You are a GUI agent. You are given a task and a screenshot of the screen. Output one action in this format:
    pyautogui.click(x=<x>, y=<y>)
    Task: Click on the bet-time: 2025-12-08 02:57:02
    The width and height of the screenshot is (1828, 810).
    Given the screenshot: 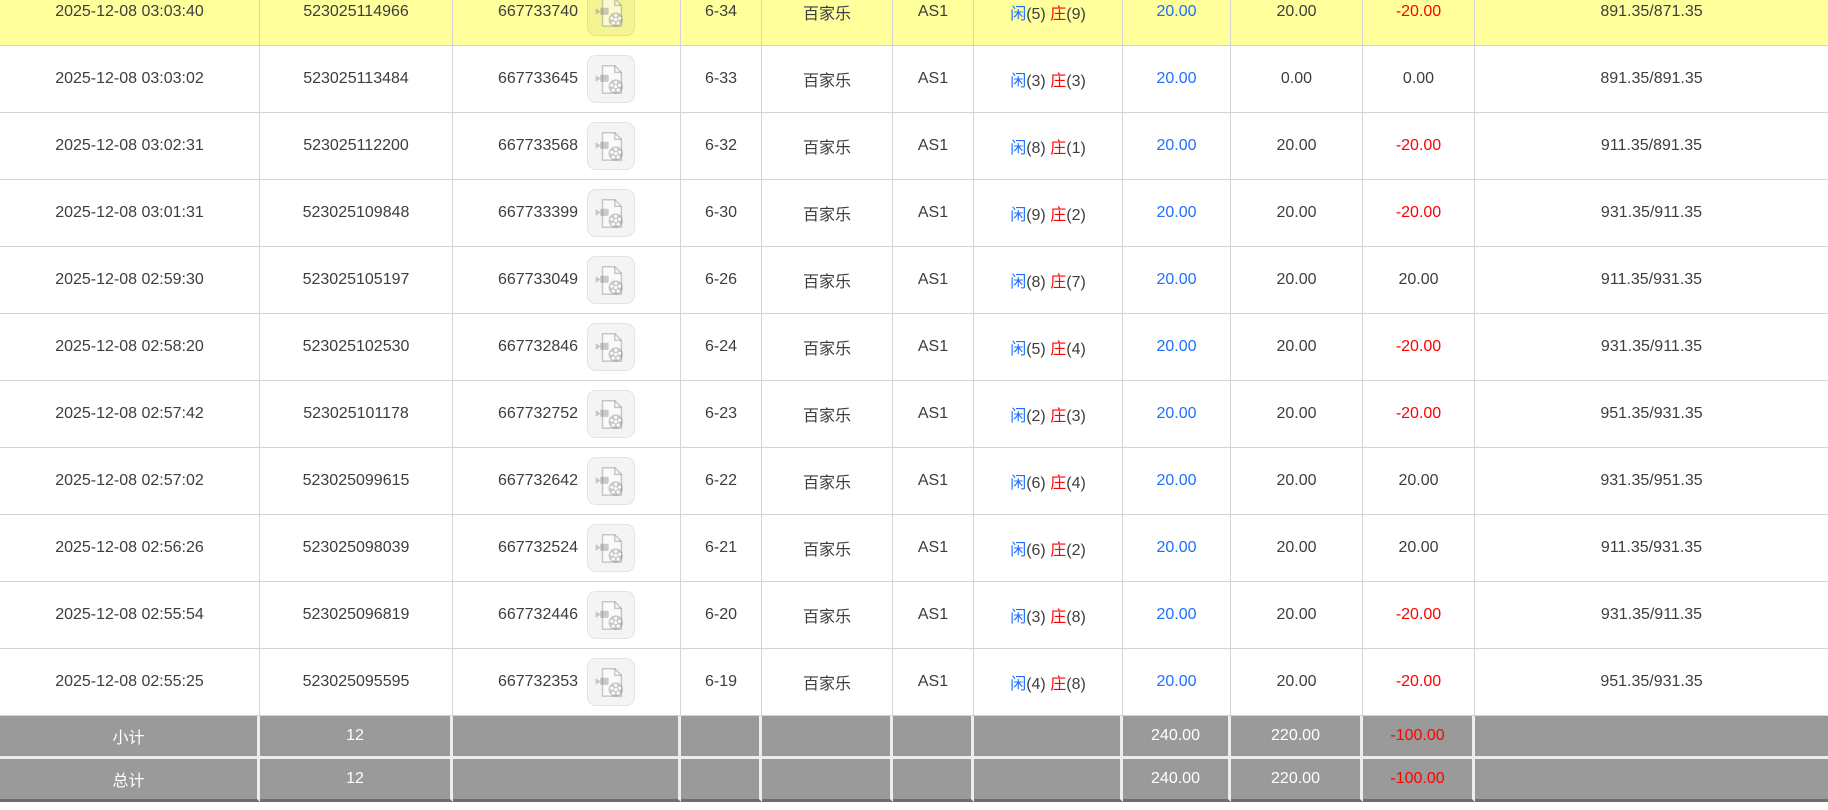 What is the action you would take?
    pyautogui.click(x=130, y=481)
    